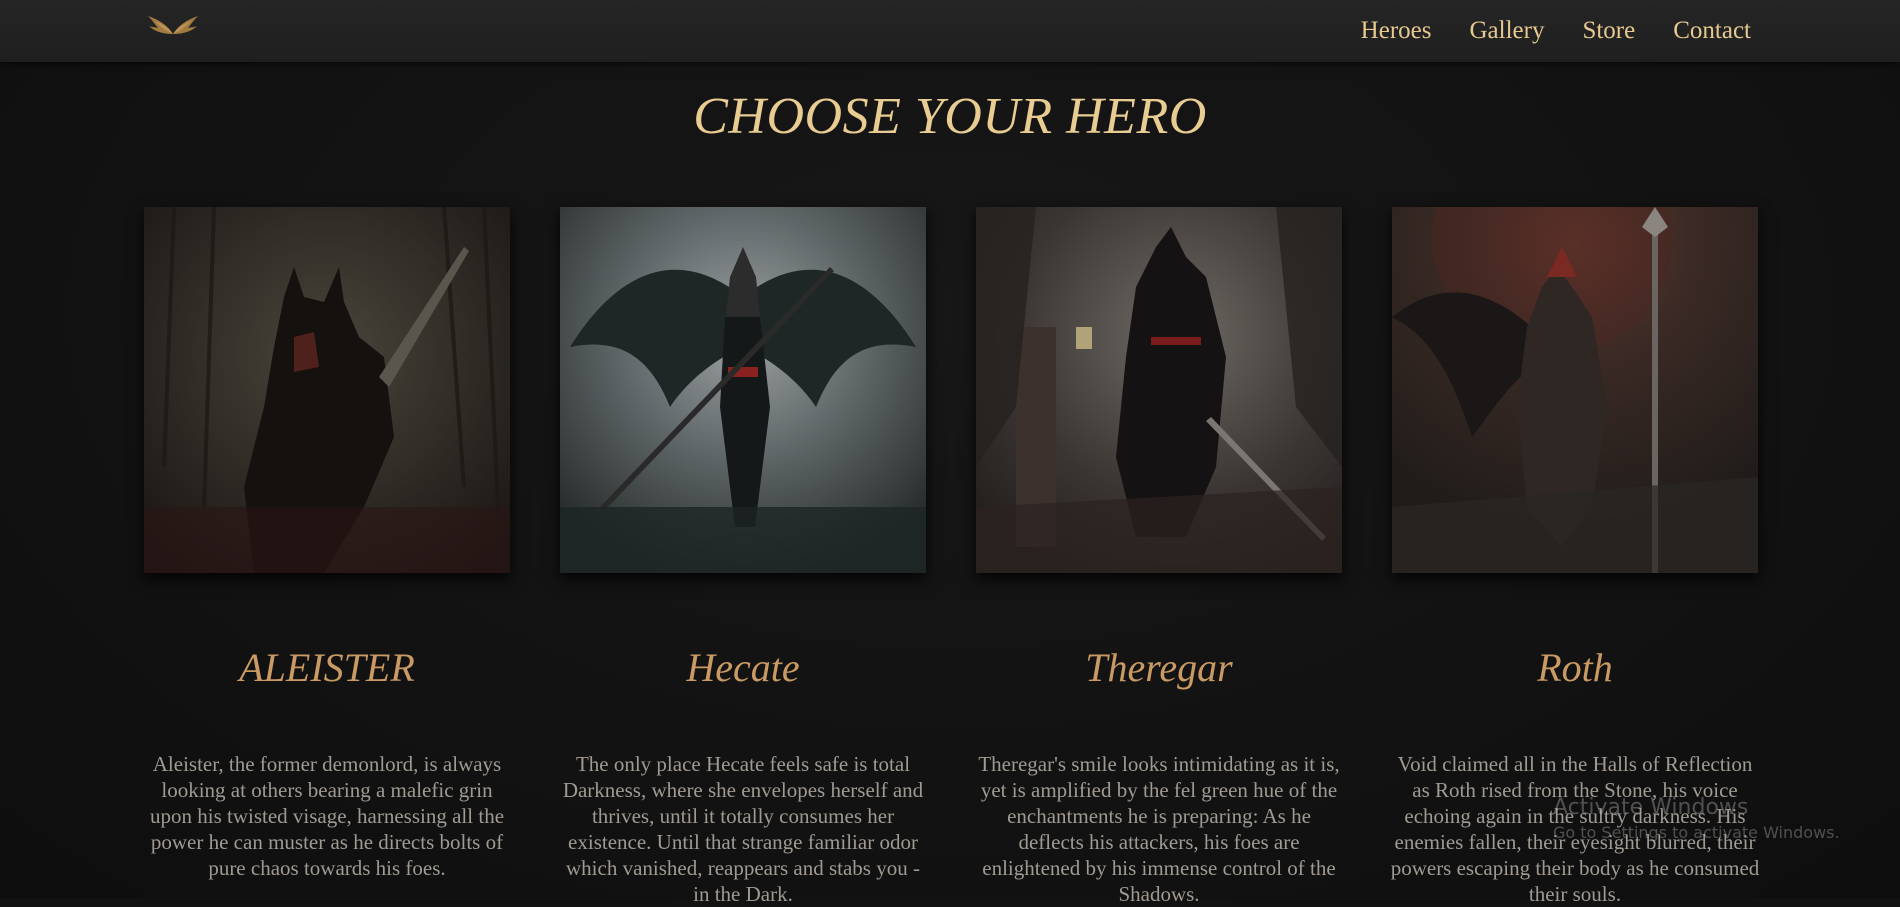  I want to click on hero-name: Roth, so click(1575, 667).